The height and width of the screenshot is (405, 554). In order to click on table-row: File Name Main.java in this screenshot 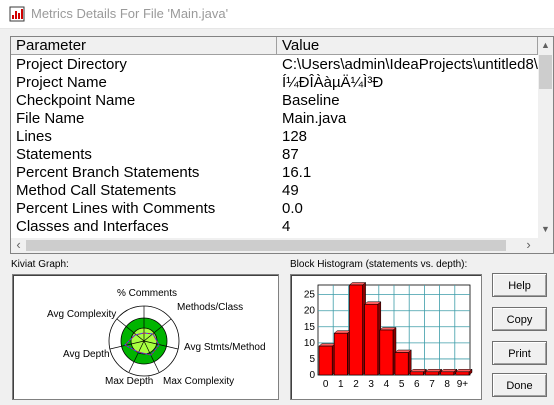, I will do `click(274, 119)`.